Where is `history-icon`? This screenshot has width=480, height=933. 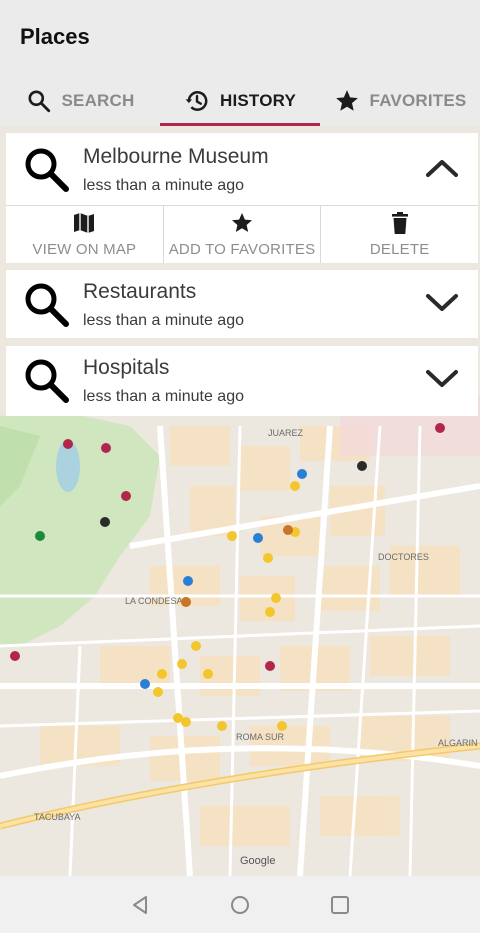
history-icon is located at coordinates (196, 101).